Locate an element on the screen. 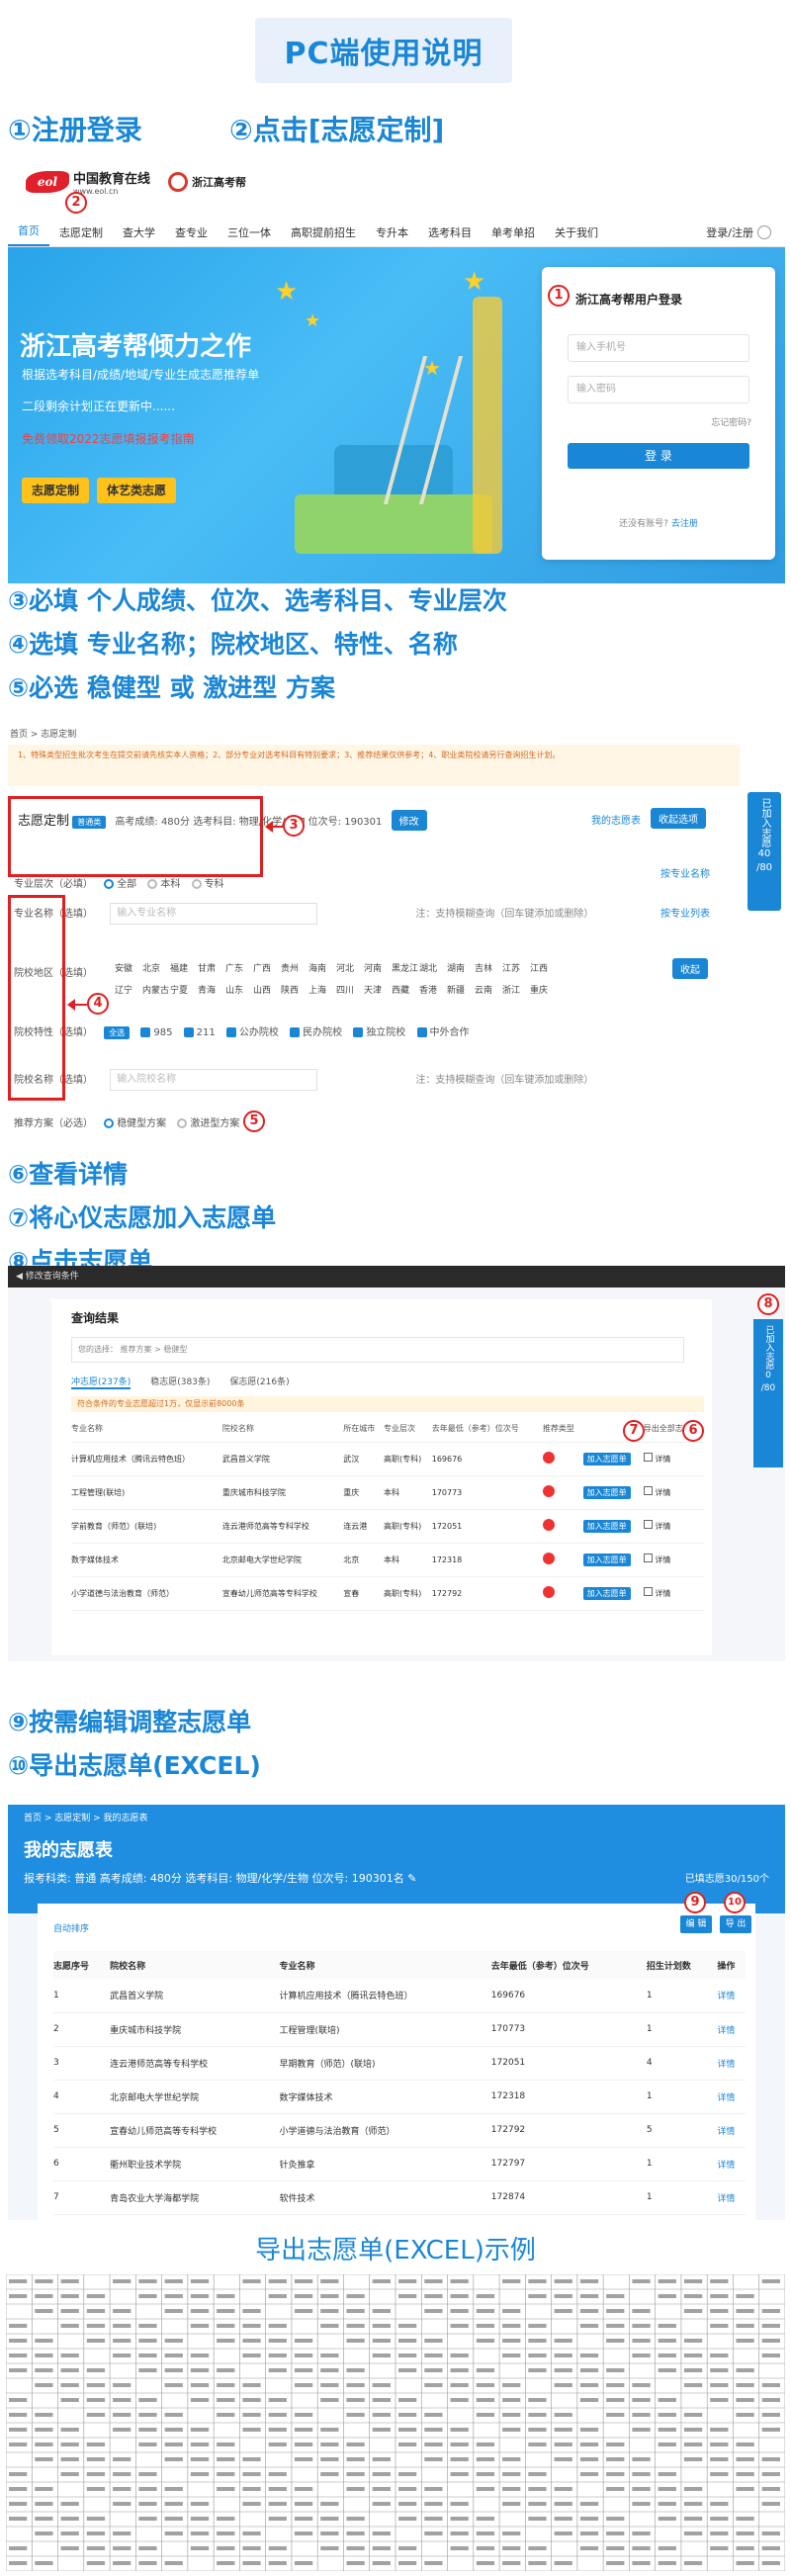  tab-rush: 冲志愿(237条) is located at coordinates (101, 1382).